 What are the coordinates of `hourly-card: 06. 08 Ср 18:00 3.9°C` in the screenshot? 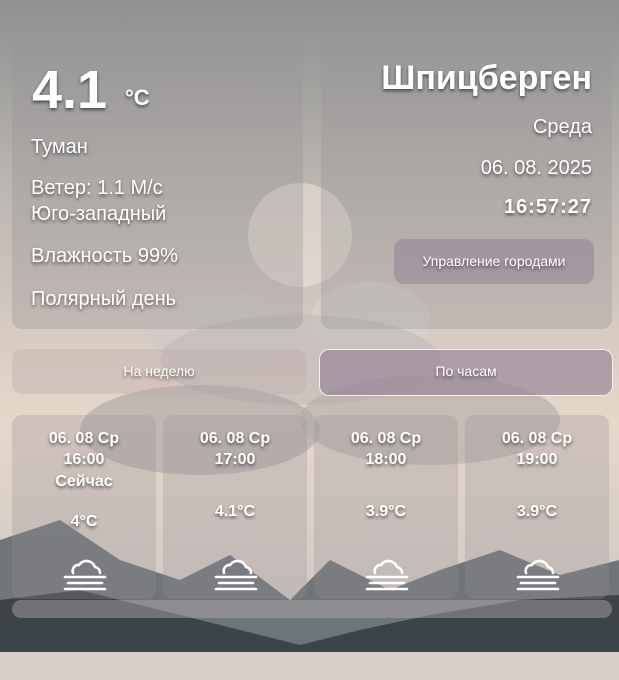 It's located at (386, 507).